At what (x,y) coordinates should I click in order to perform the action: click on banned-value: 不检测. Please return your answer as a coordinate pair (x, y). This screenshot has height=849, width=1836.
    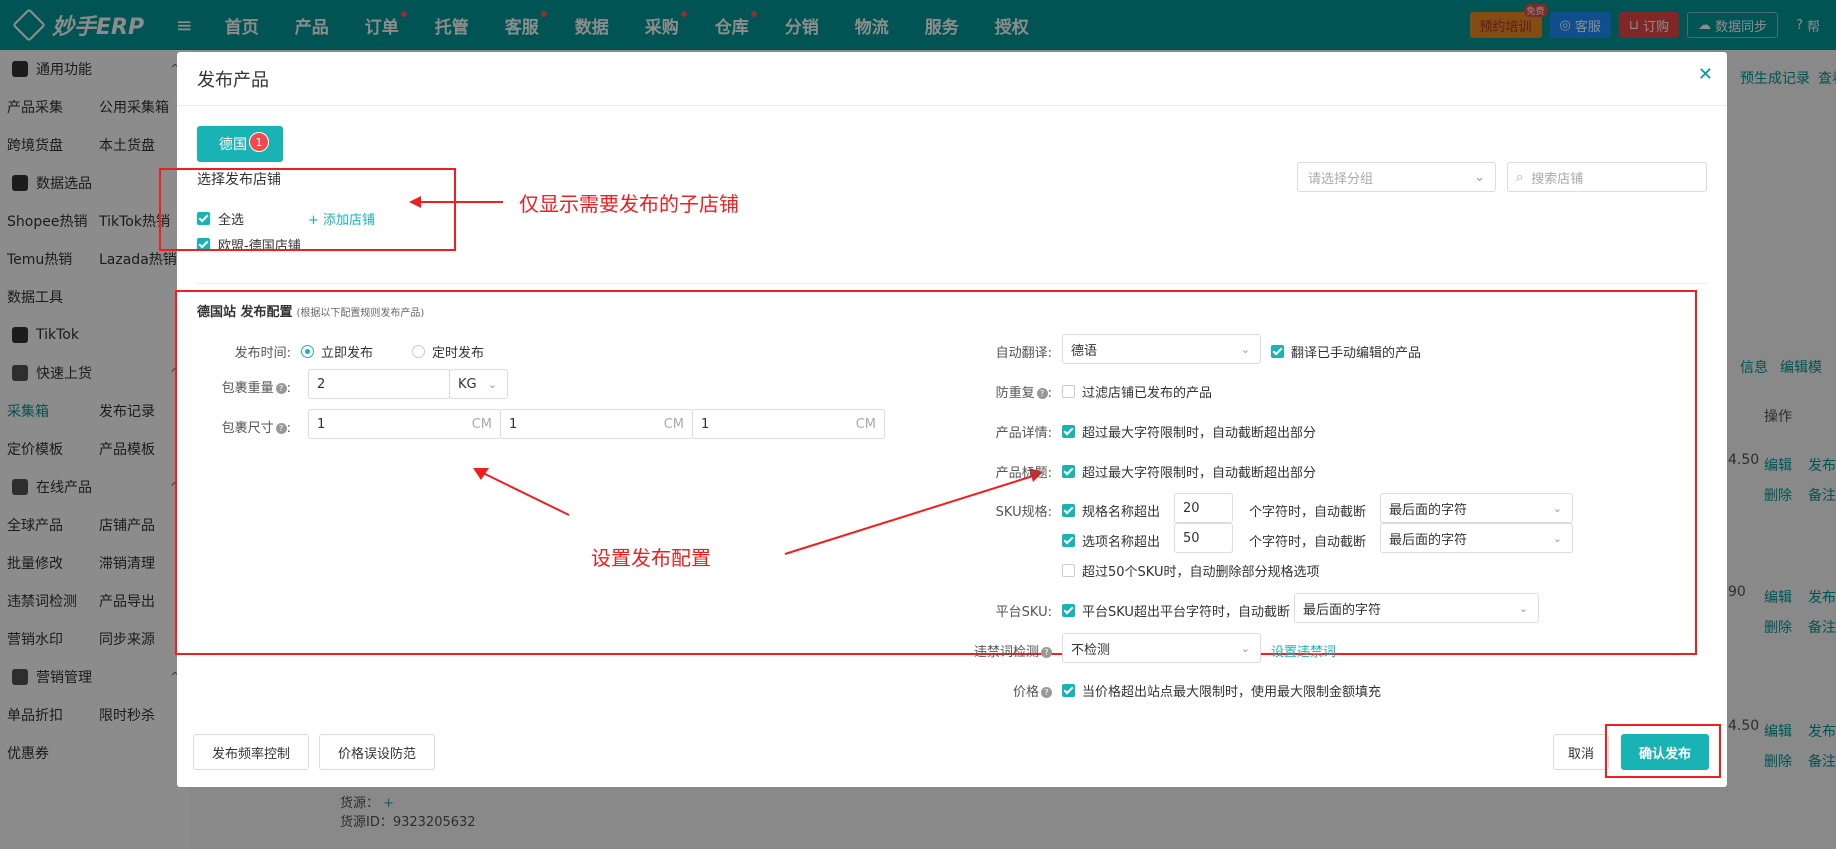
    Looking at the image, I should click on (1091, 650).